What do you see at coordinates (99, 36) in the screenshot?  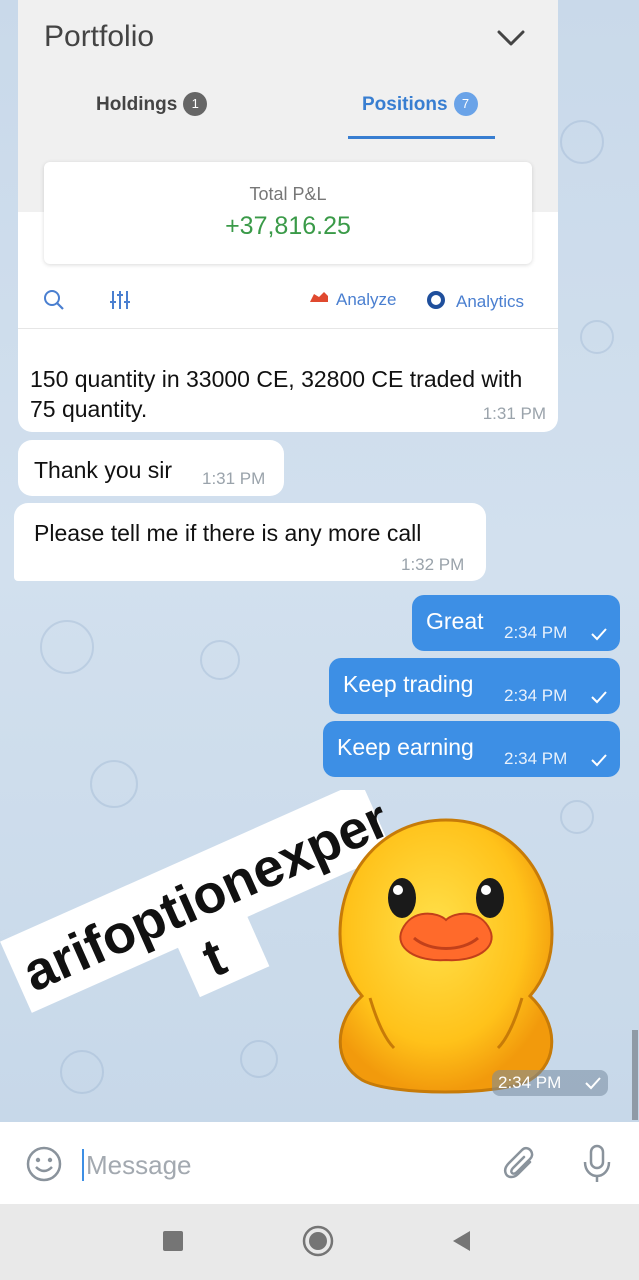 I see `portfolio-title: Portfolio` at bounding box center [99, 36].